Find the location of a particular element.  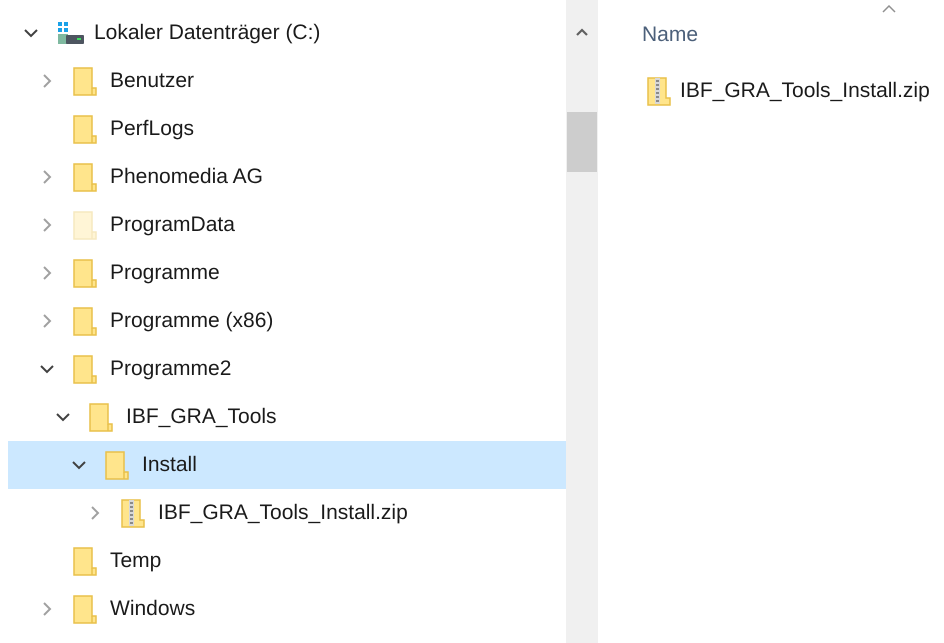

tree-item: Phenomedia AG is located at coordinates (287, 177).